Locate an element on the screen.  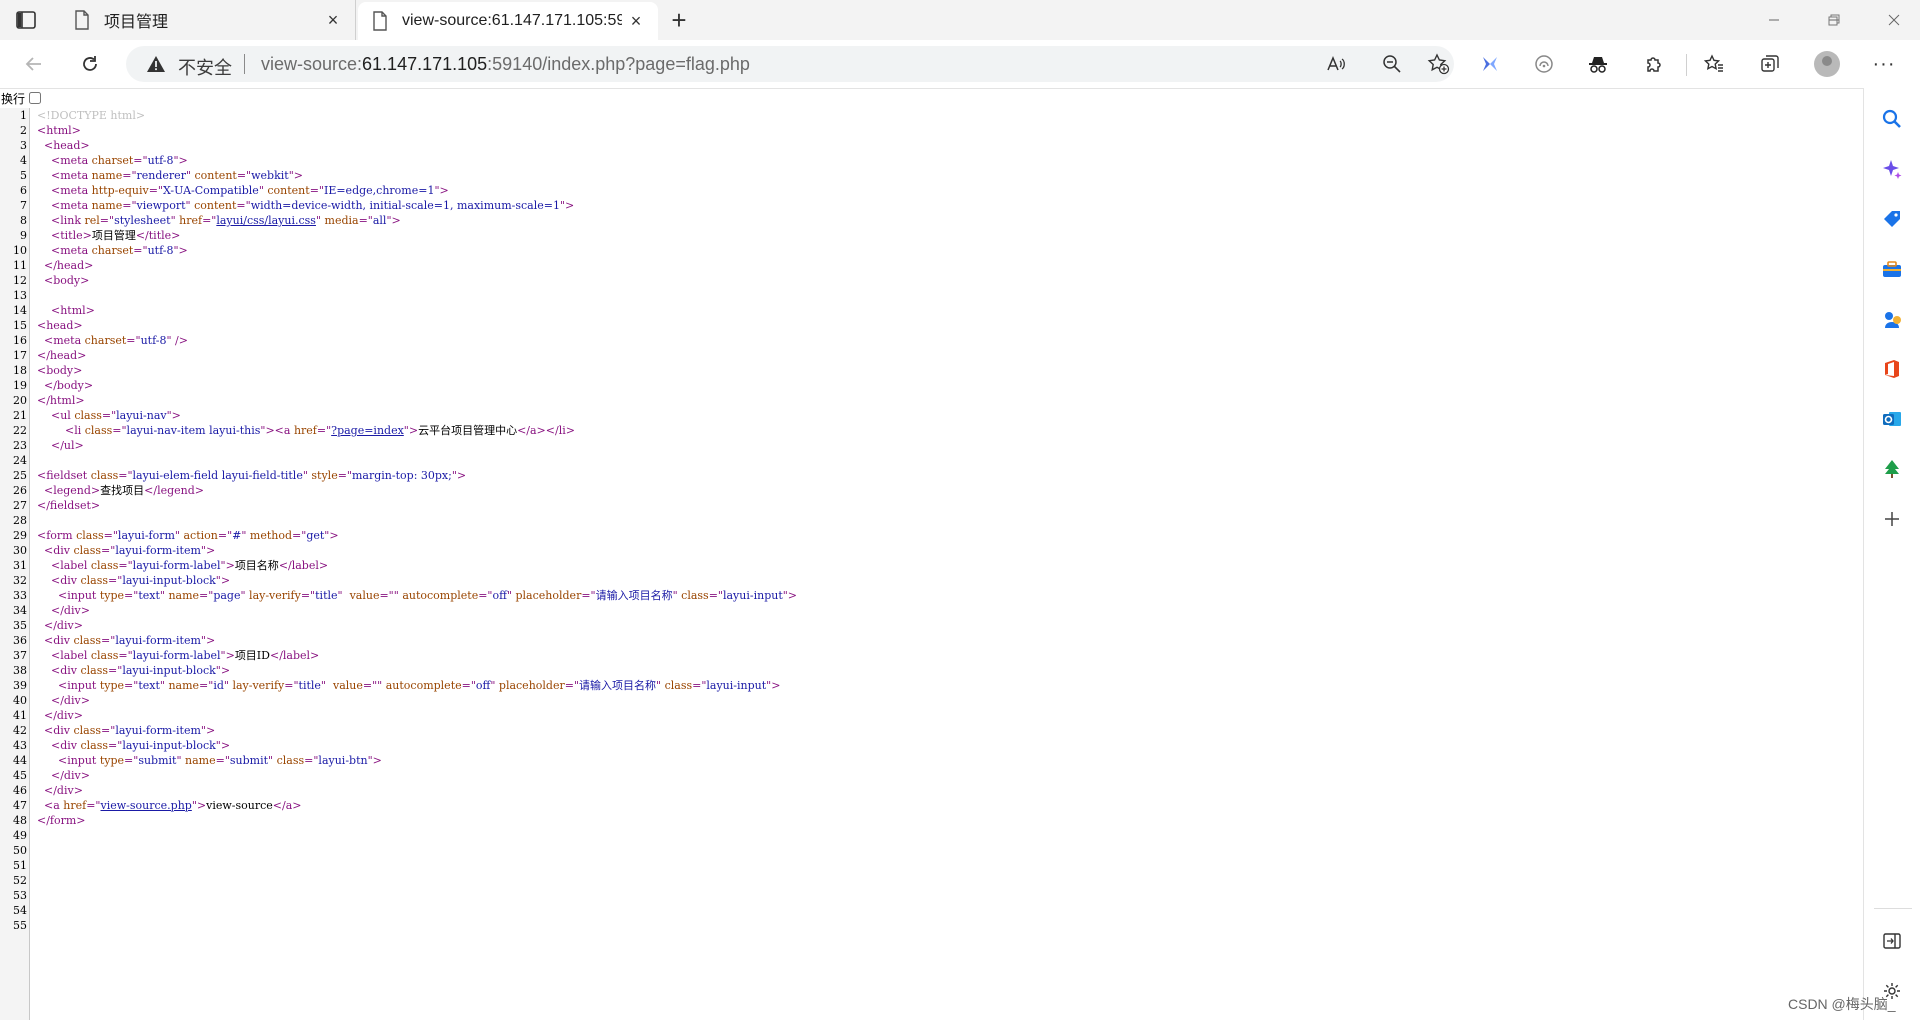
close-window-button is located at coordinates (1894, 20).